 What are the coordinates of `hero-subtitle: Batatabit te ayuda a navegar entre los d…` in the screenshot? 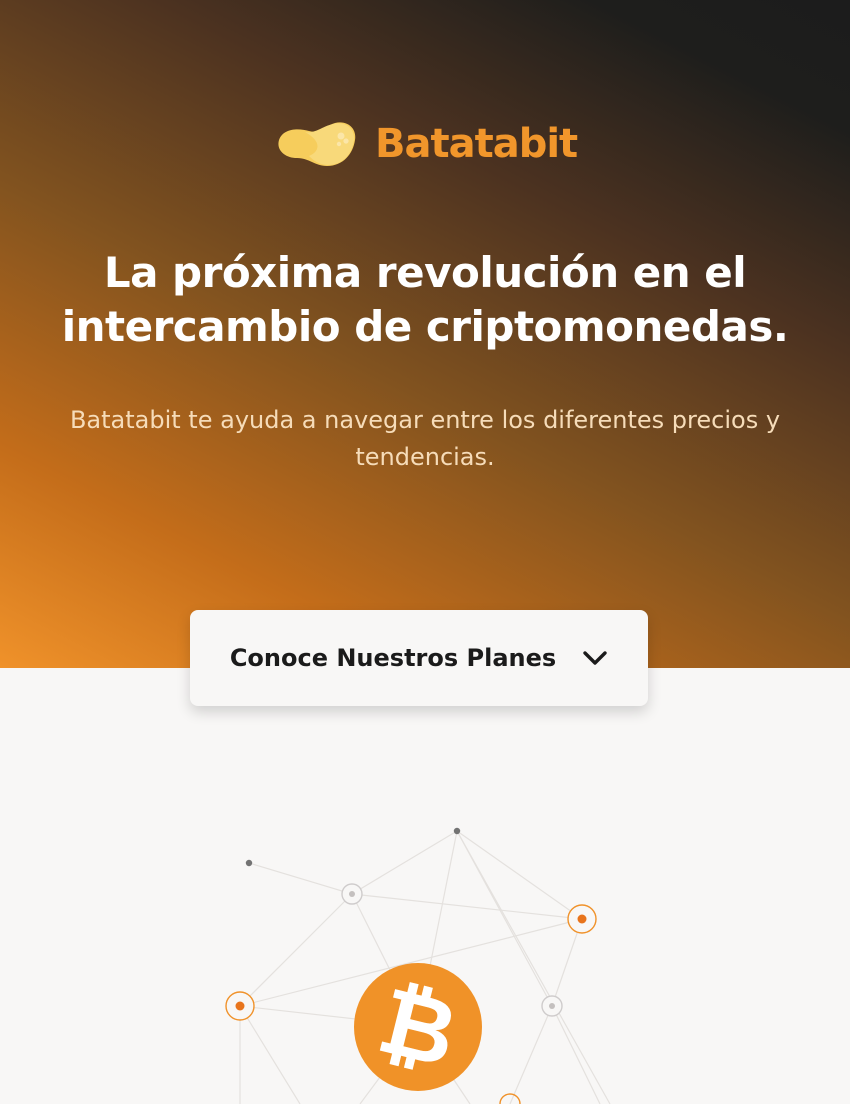 It's located at (425, 438).